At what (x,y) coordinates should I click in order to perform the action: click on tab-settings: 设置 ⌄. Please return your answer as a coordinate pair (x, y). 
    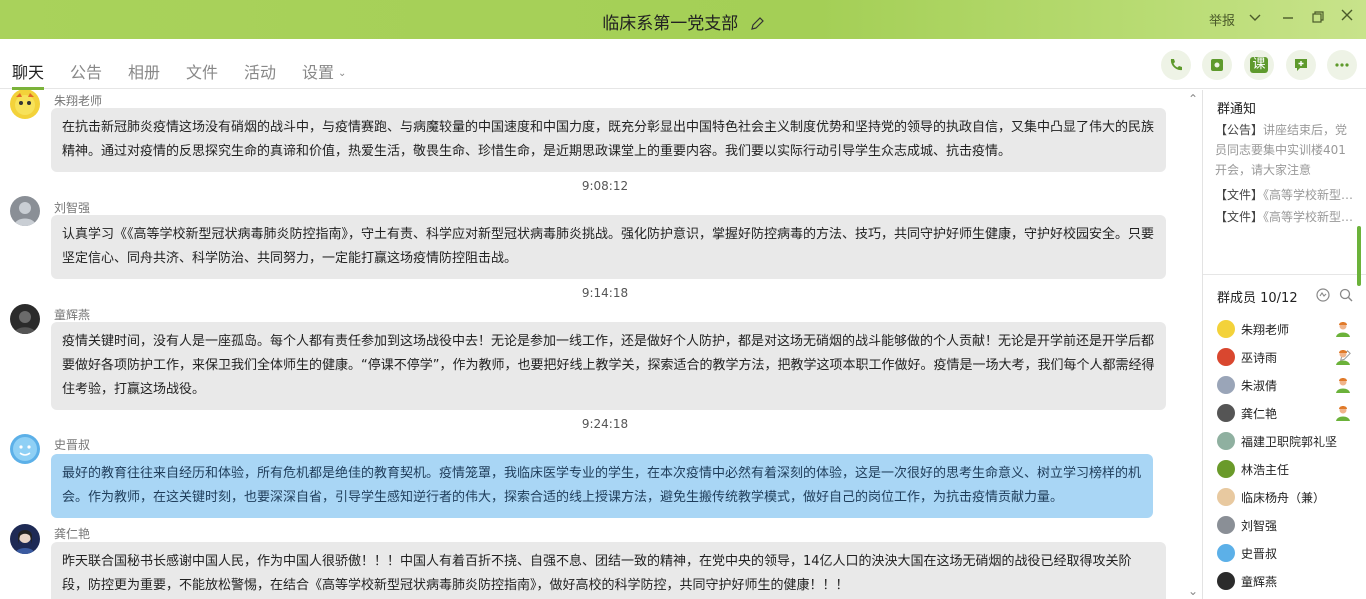
    Looking at the image, I should click on (324, 71).